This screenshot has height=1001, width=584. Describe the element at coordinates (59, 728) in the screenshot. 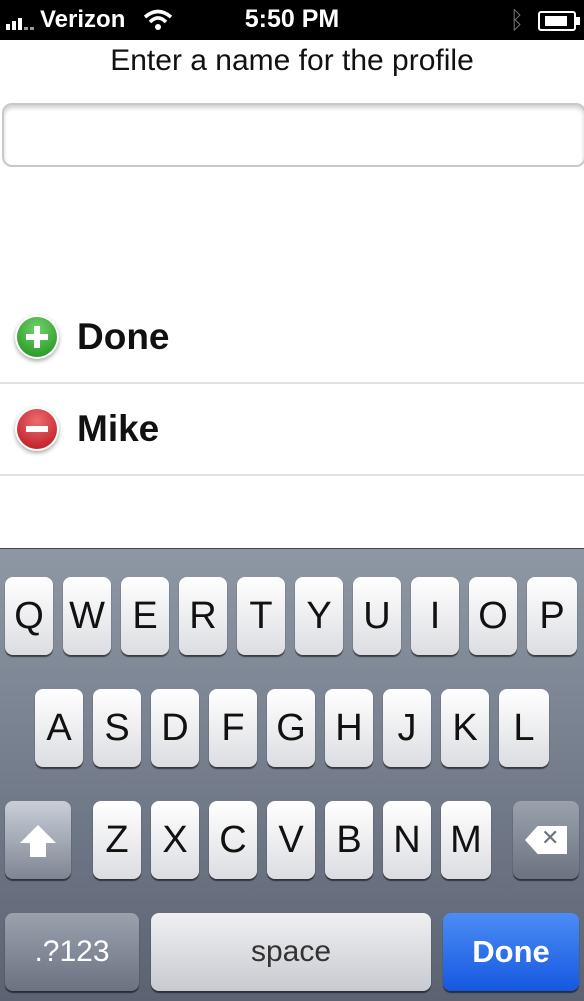

I see `key-a: A` at that location.